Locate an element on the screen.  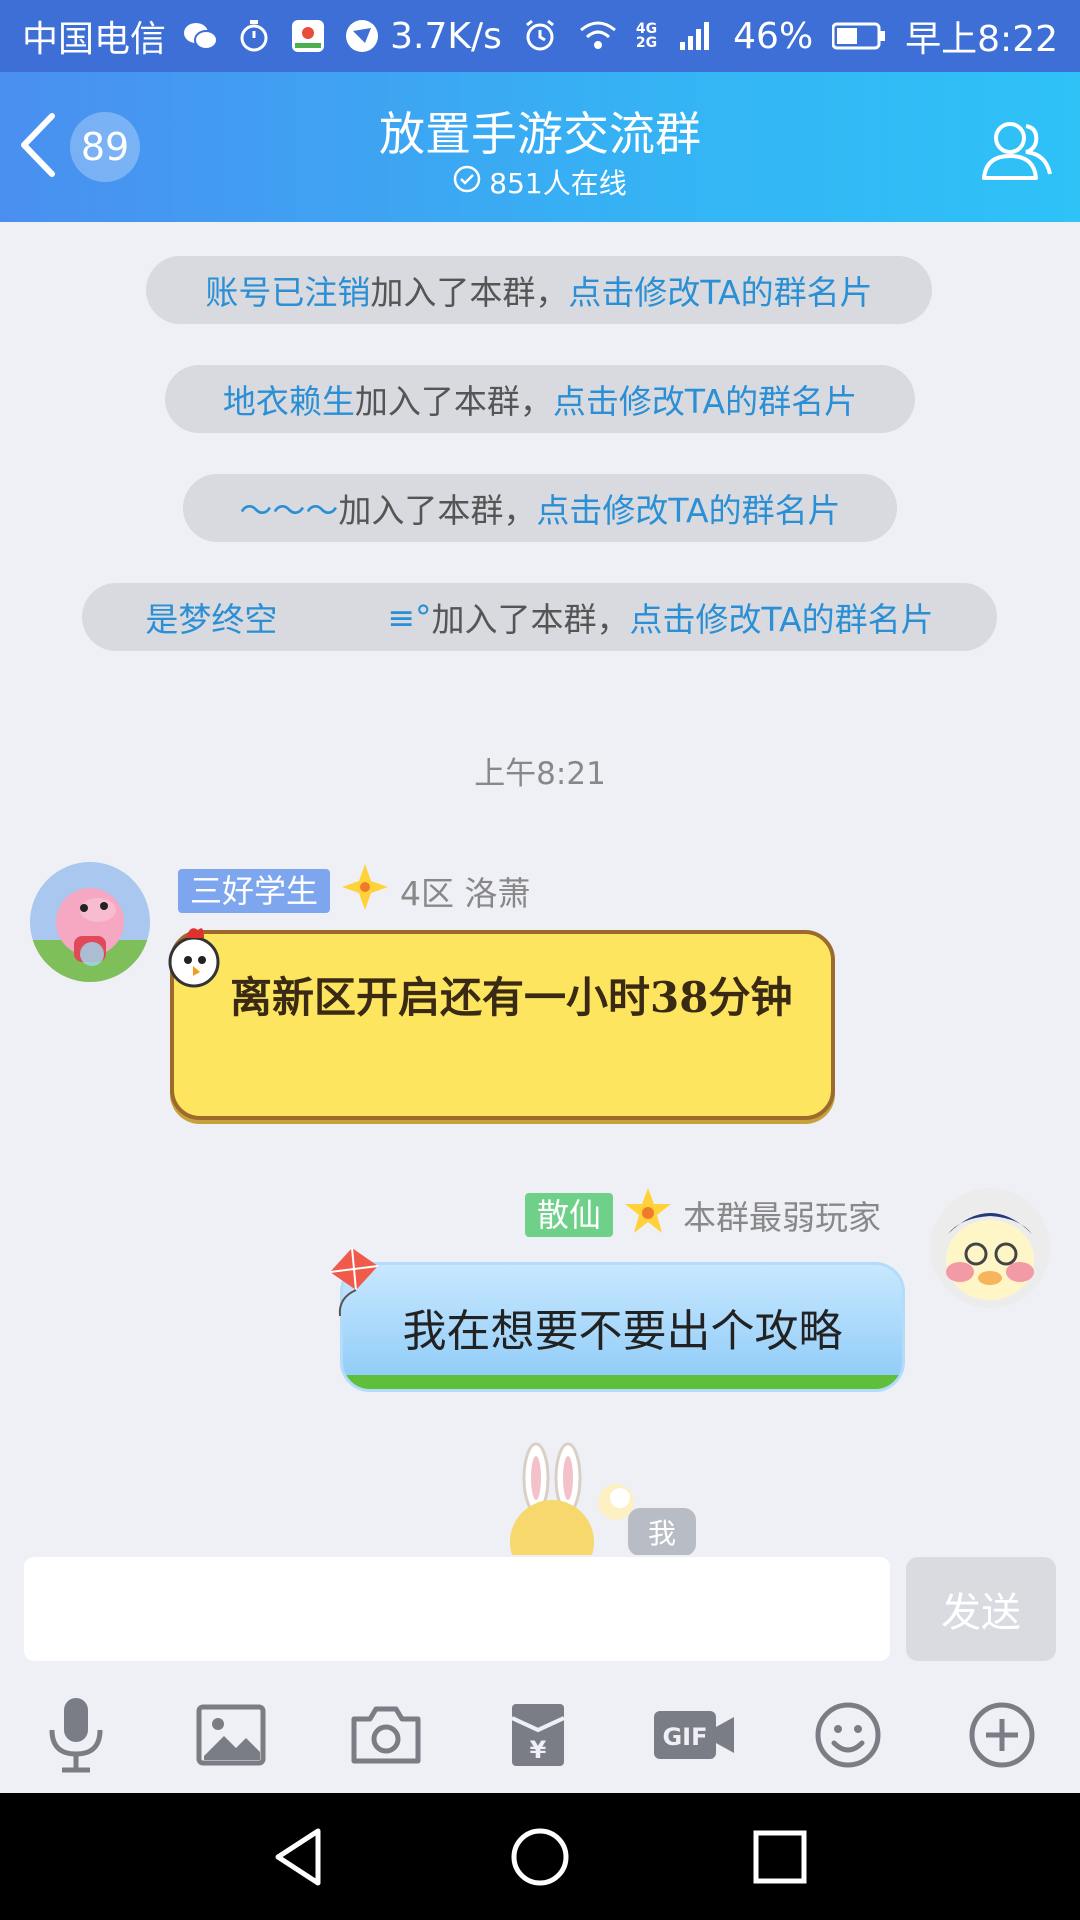
sender-name: 本群最弱玩家 is located at coordinates (782, 1215).